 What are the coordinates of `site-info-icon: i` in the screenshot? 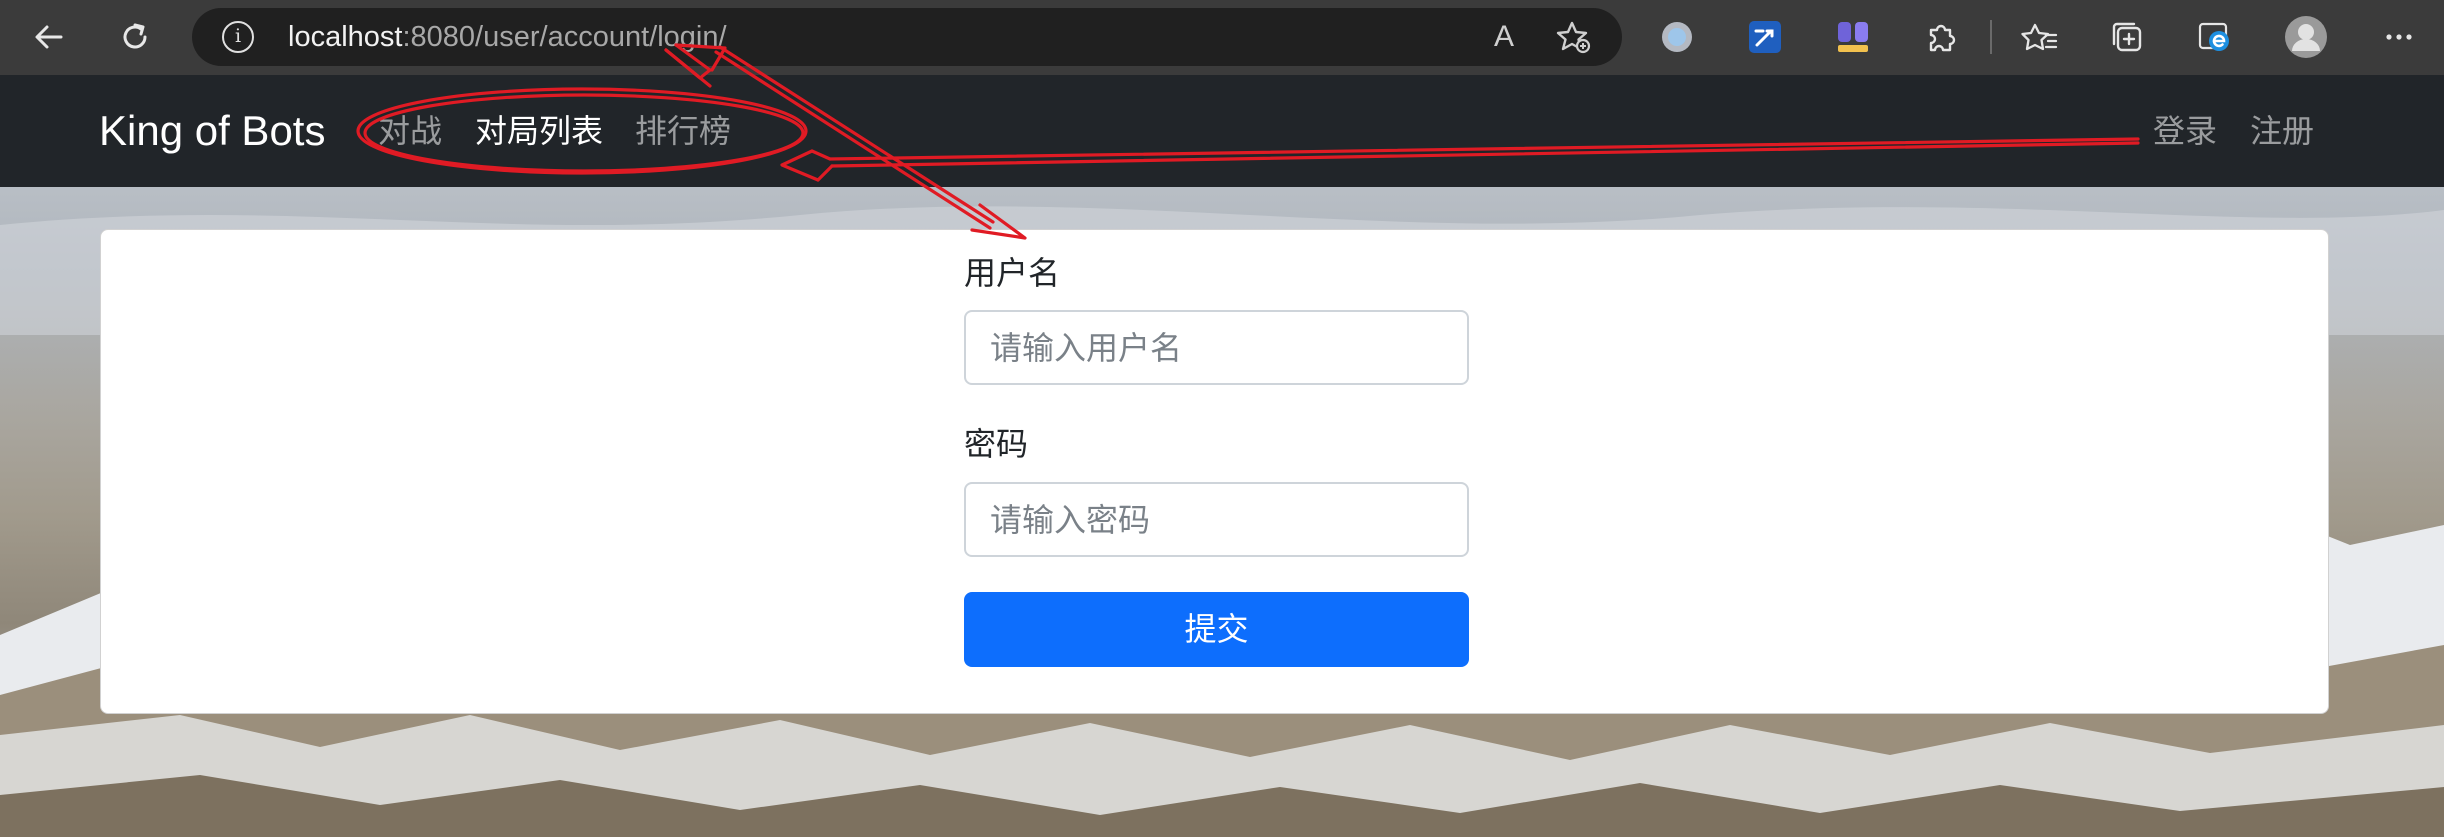 It's located at (238, 37).